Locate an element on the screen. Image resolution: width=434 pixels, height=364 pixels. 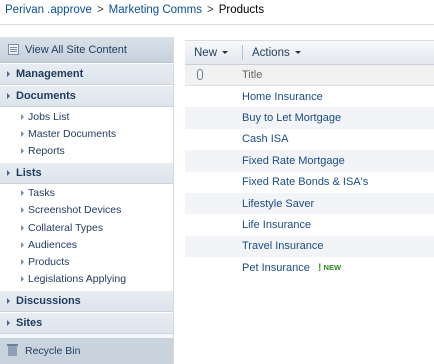
nav-item-reports: Reports is located at coordinates (86, 150).